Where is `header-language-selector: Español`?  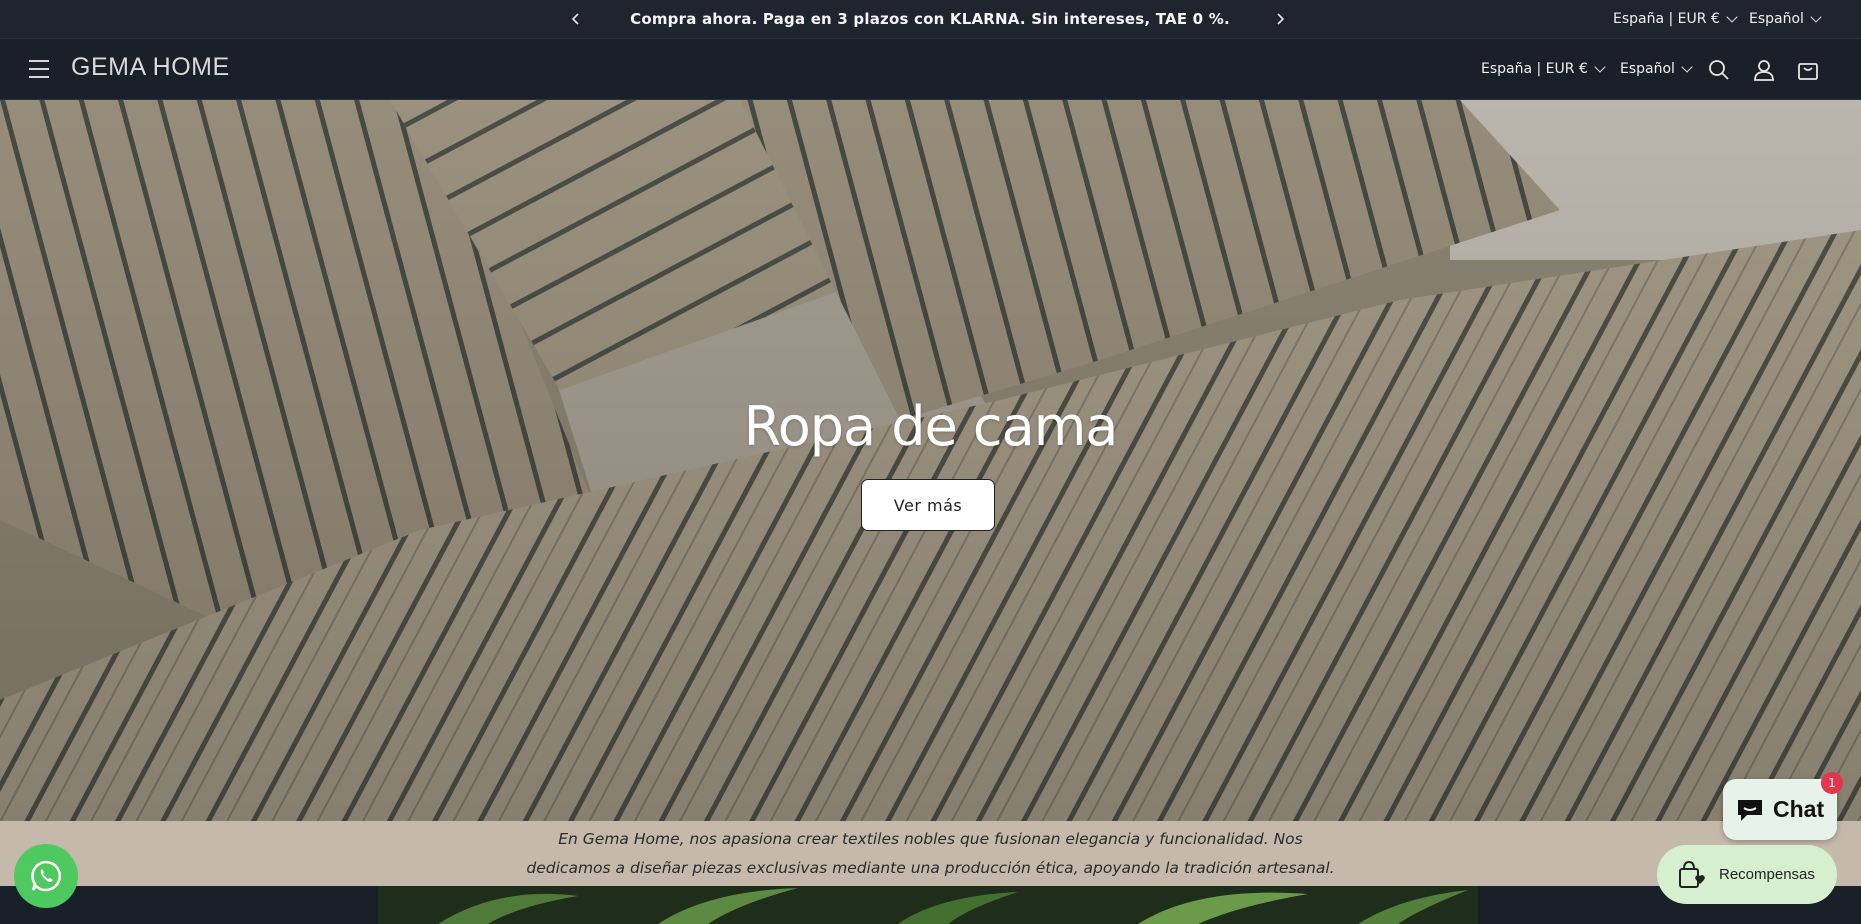
header-language-selector: Español is located at coordinates (1656, 69).